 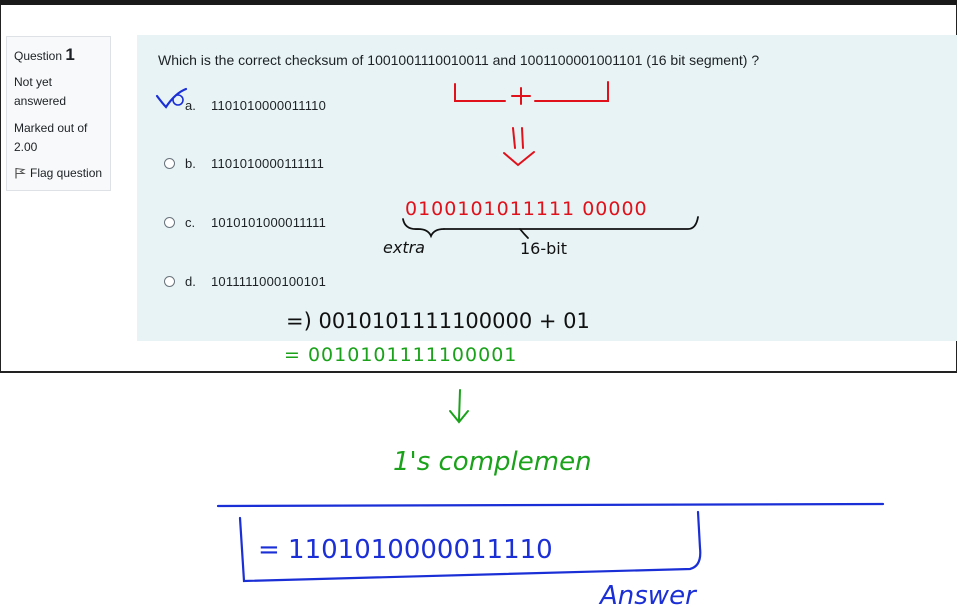 What do you see at coordinates (648, 596) in the screenshot?
I see `answer-label: Answer` at bounding box center [648, 596].